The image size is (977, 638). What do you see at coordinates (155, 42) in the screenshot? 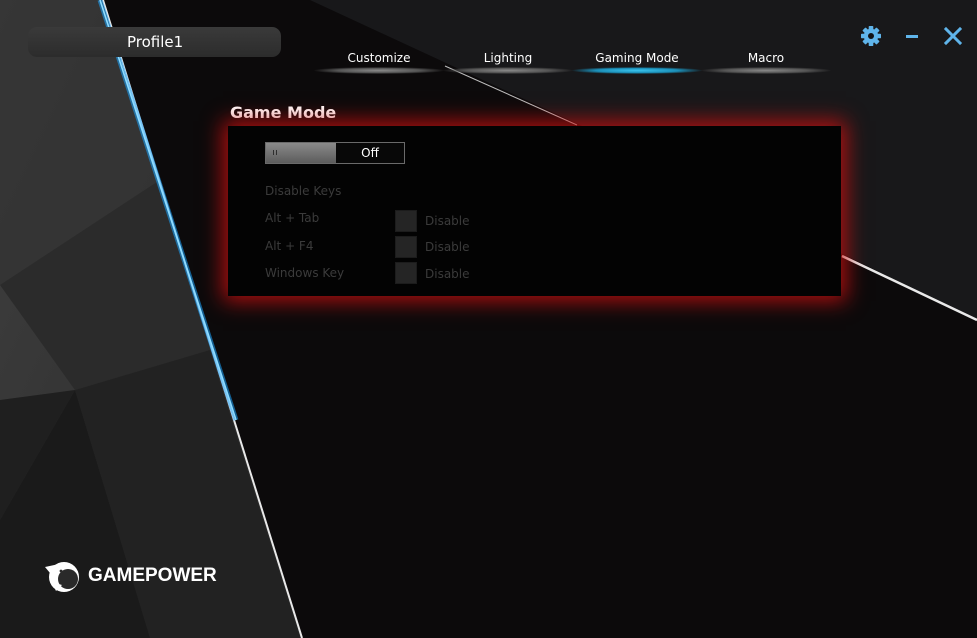
I see `profile-name: Profile1` at bounding box center [155, 42].